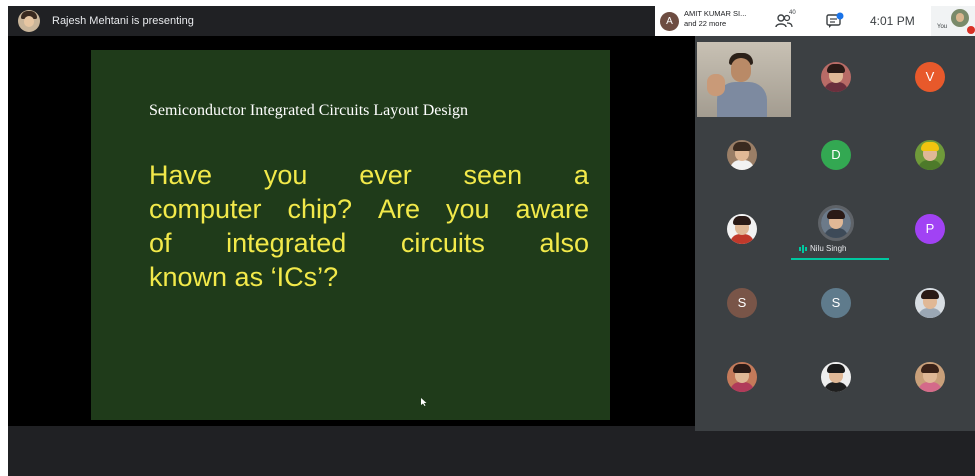 The width and height of the screenshot is (975, 476). I want to click on slide-word: of, so click(160, 243).